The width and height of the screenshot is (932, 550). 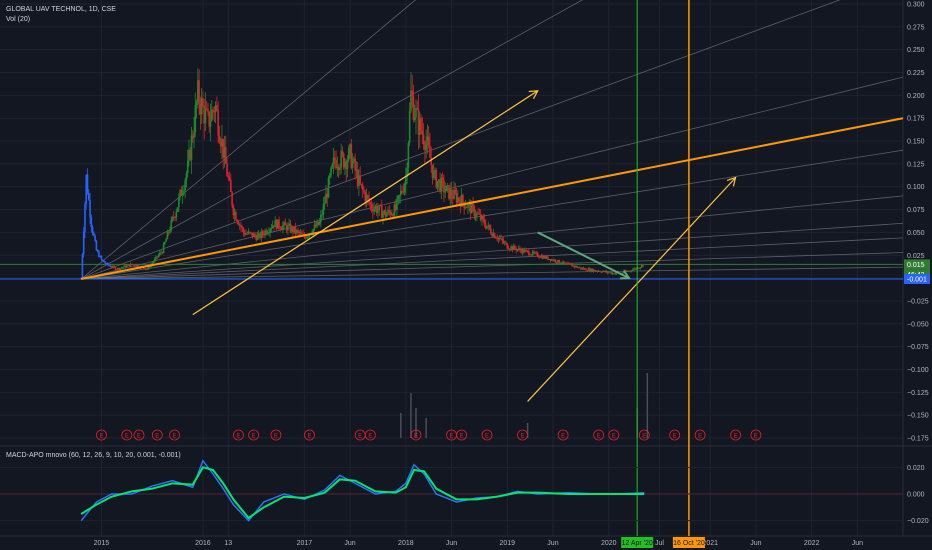 I want to click on macd-series-line, so click(x=362, y=490).